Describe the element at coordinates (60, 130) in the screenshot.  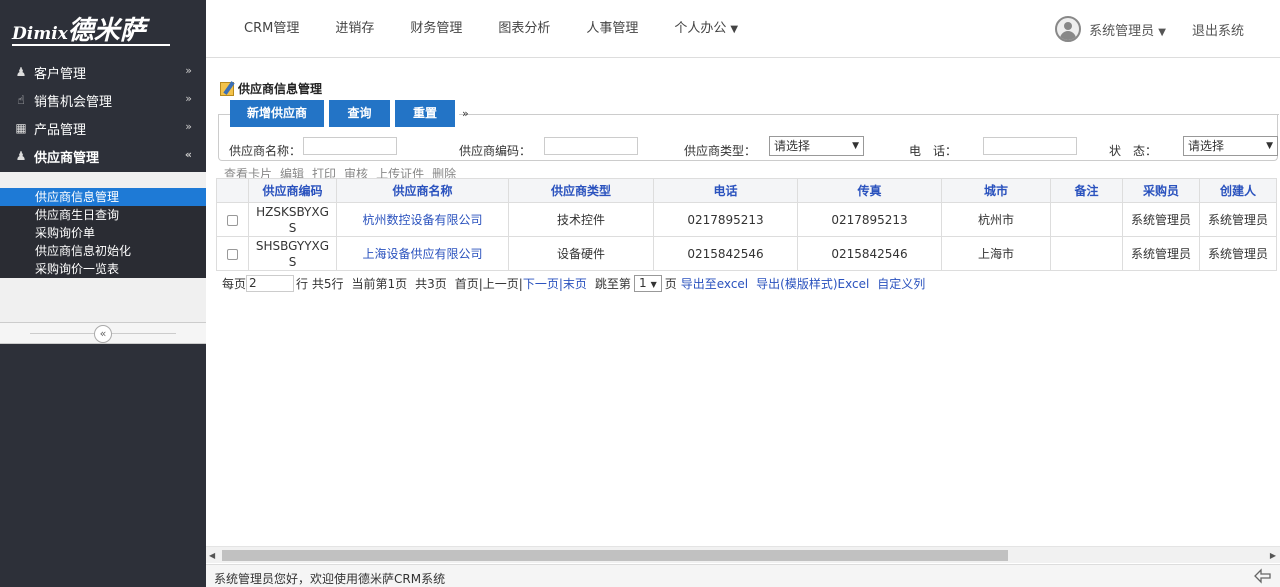
I see `menu-product-label: 产品管理` at that location.